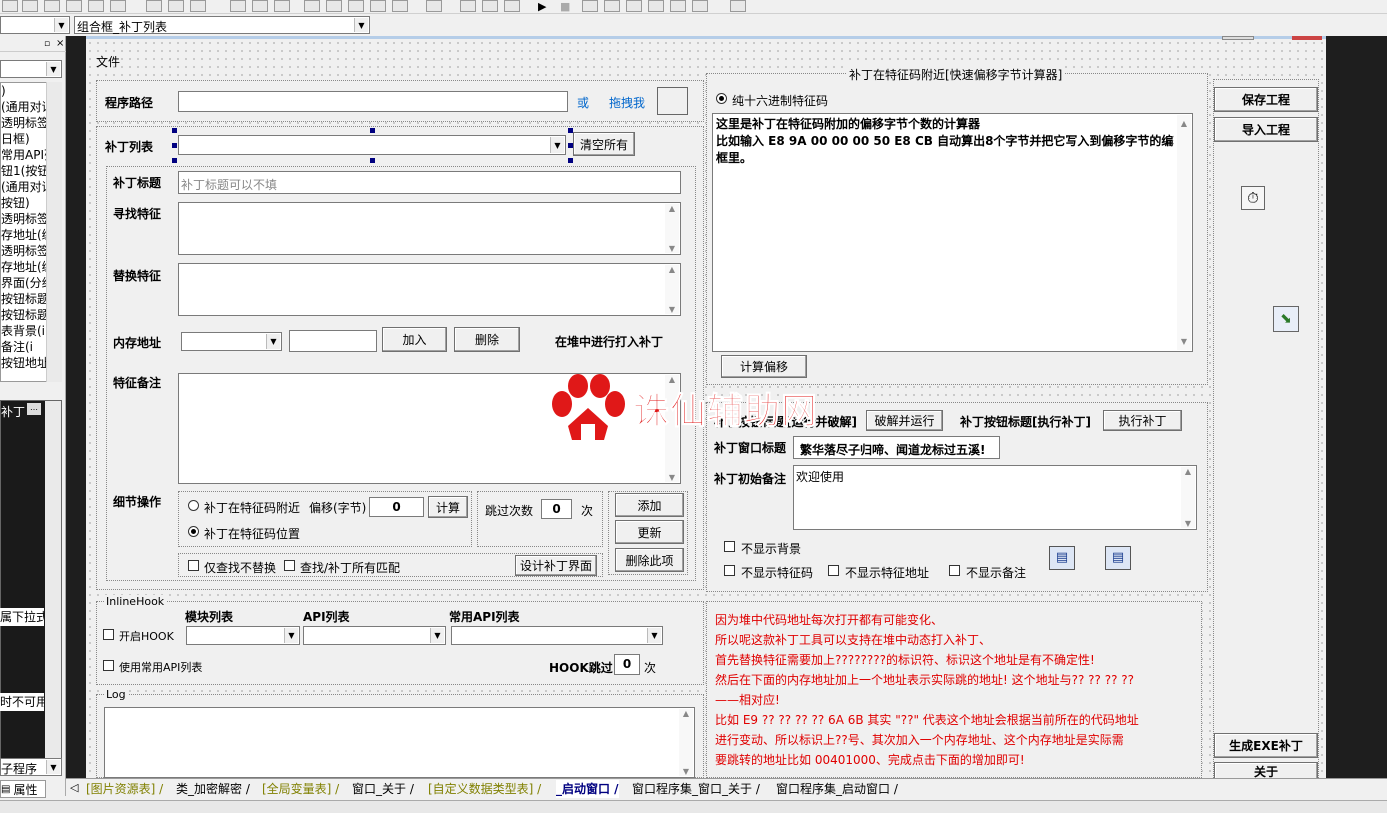  What do you see at coordinates (696, 789) in the screenshot?
I see `tab-item: 窗口程序集_窗口_关于 /` at bounding box center [696, 789].